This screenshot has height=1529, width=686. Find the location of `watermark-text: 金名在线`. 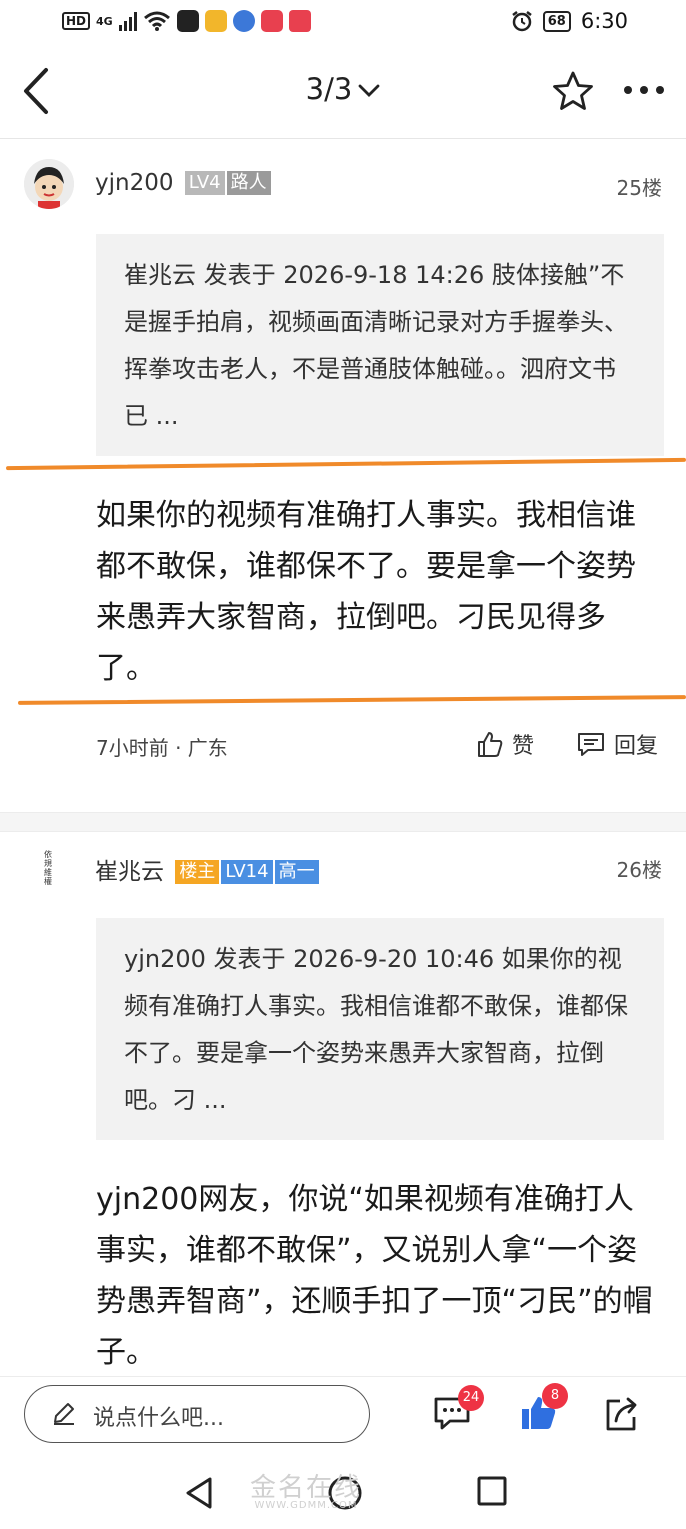

watermark-text: 金名在线 is located at coordinates (306, 1488).